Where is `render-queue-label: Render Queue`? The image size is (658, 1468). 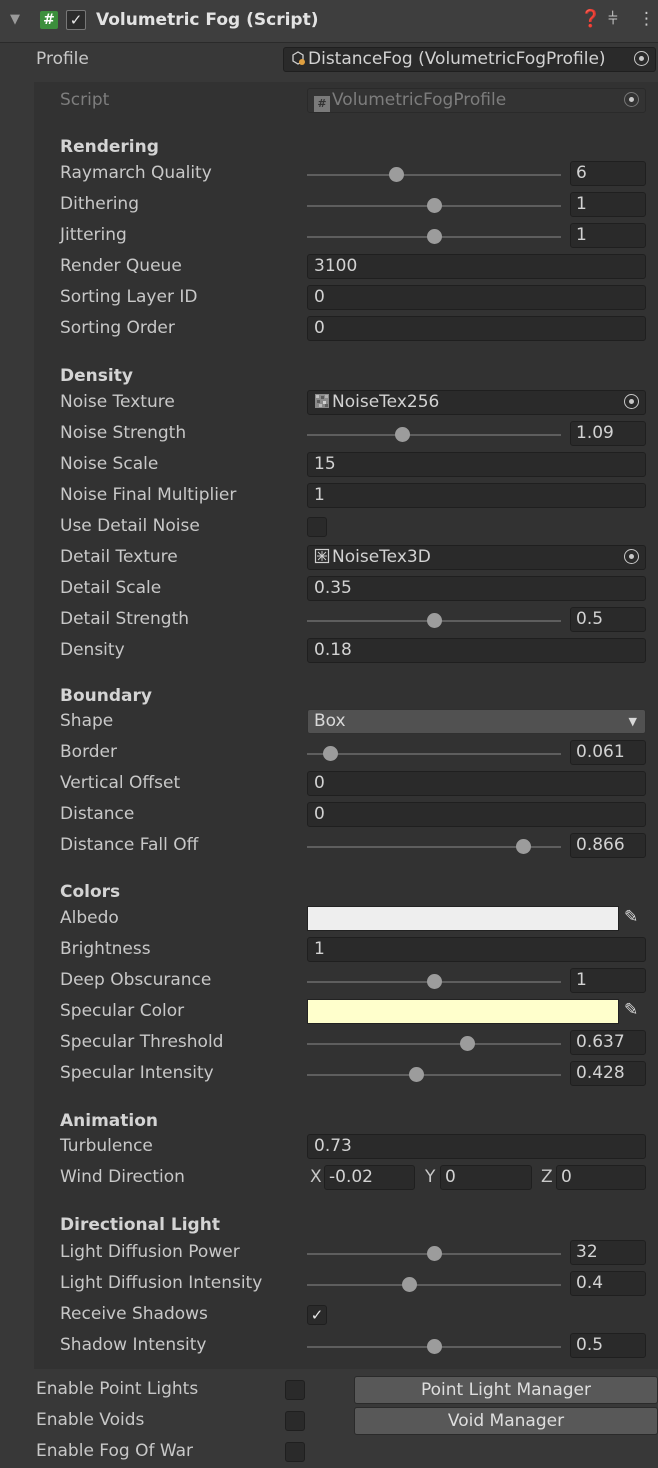 render-queue-label: Render Queue is located at coordinates (121, 266).